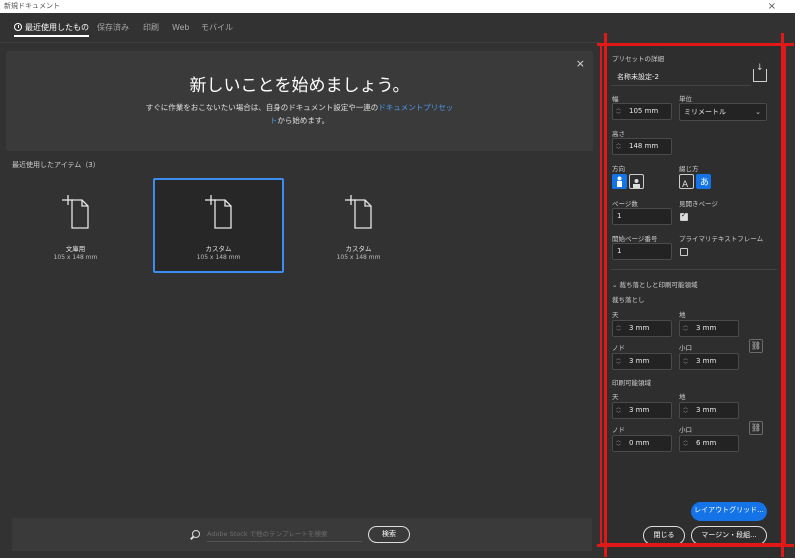 This screenshot has height=560, width=800. Describe the element at coordinates (284, 534) in the screenshot. I see `stock-search-input` at that location.